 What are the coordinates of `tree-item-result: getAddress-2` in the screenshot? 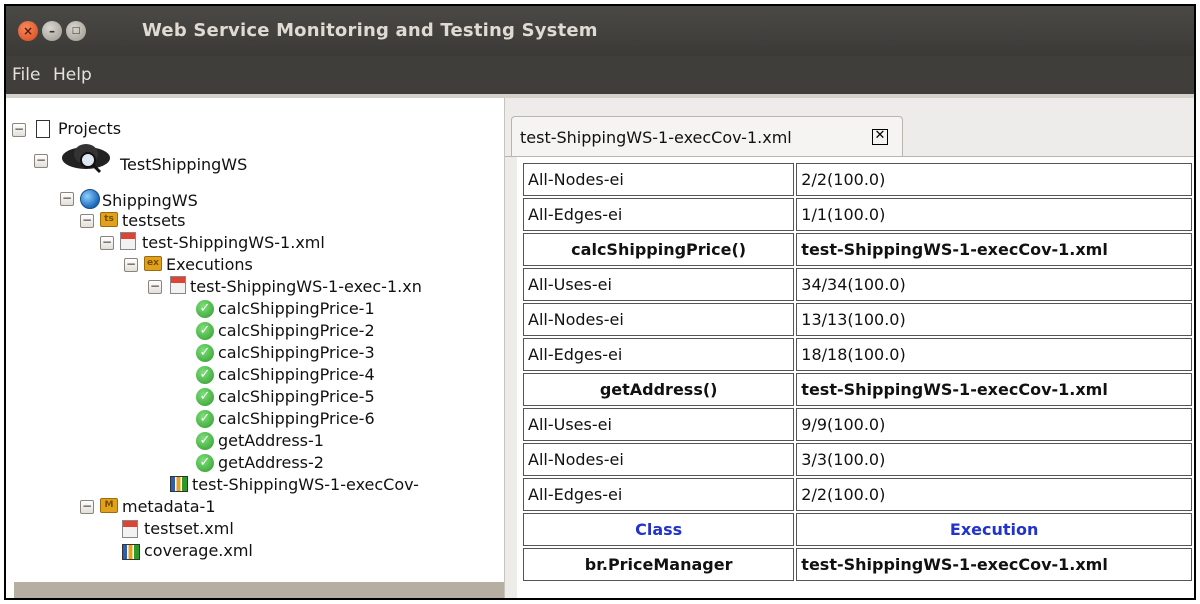 It's located at (271, 463).